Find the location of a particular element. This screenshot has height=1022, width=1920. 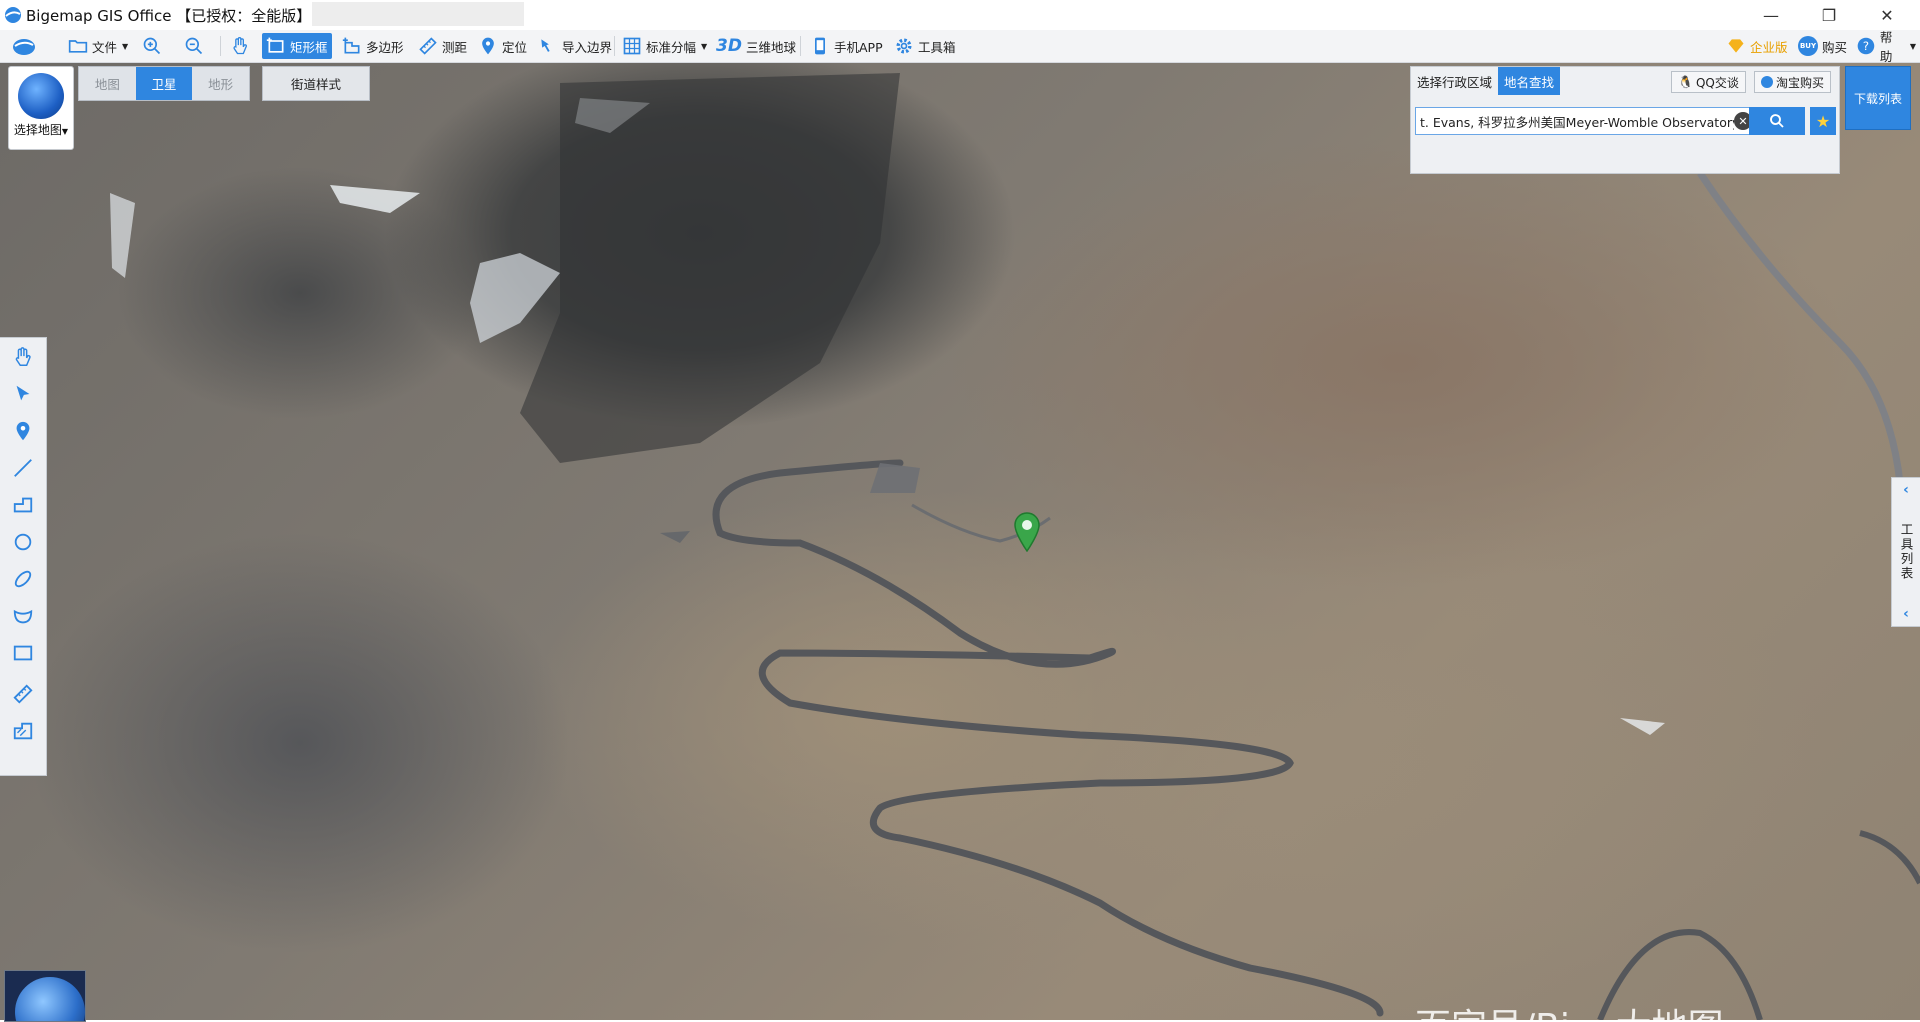

chevron-left-icon: ‹ is located at coordinates (1906, 490).